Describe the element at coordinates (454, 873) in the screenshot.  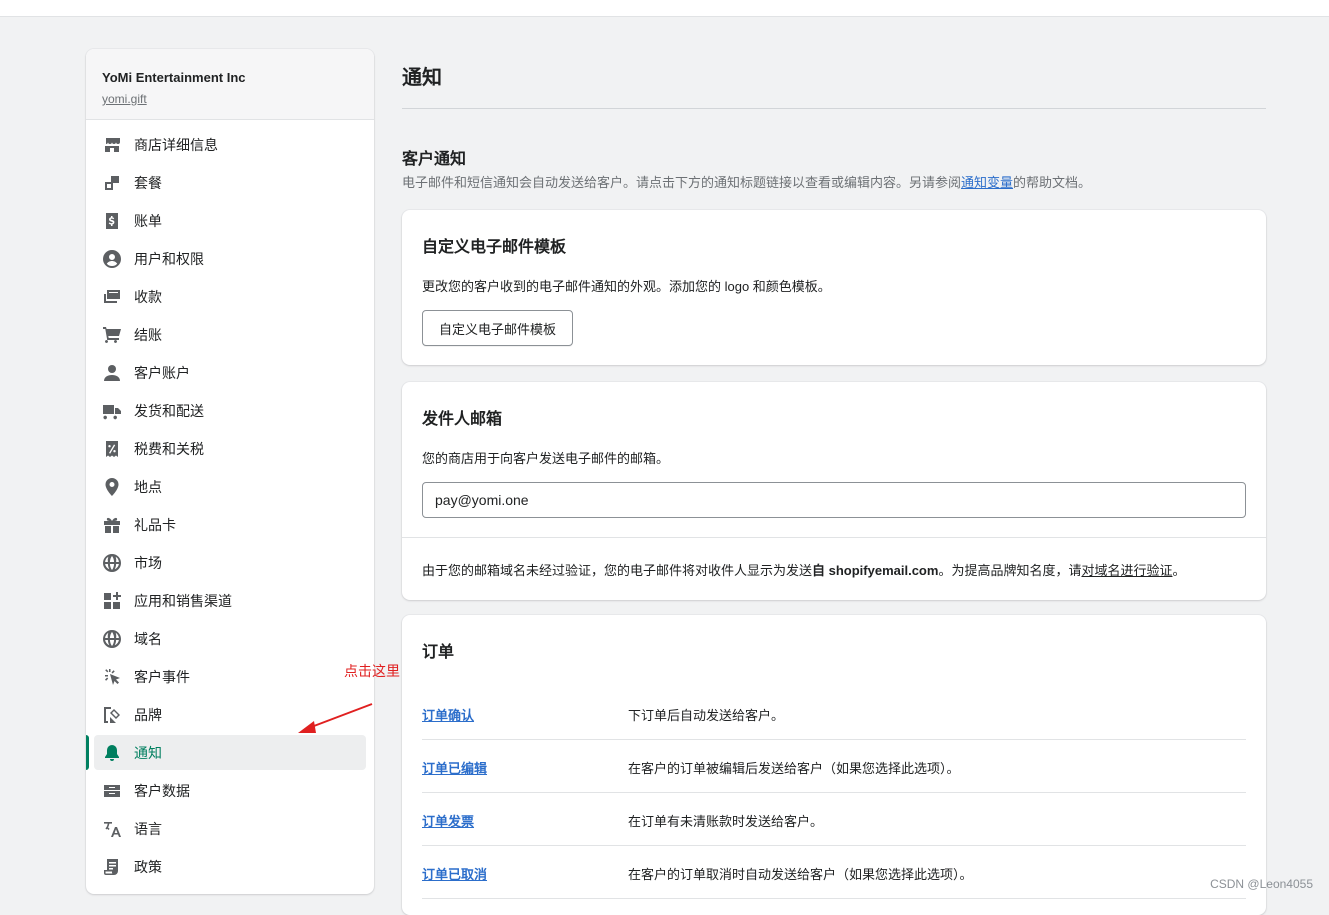
I see `order-cancelled-link: 订单已取消` at that location.